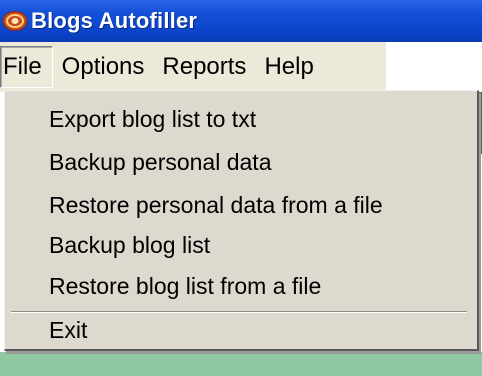  What do you see at coordinates (129, 245) in the screenshot?
I see `menu-item-backup-blog-list: Backup blog list` at bounding box center [129, 245].